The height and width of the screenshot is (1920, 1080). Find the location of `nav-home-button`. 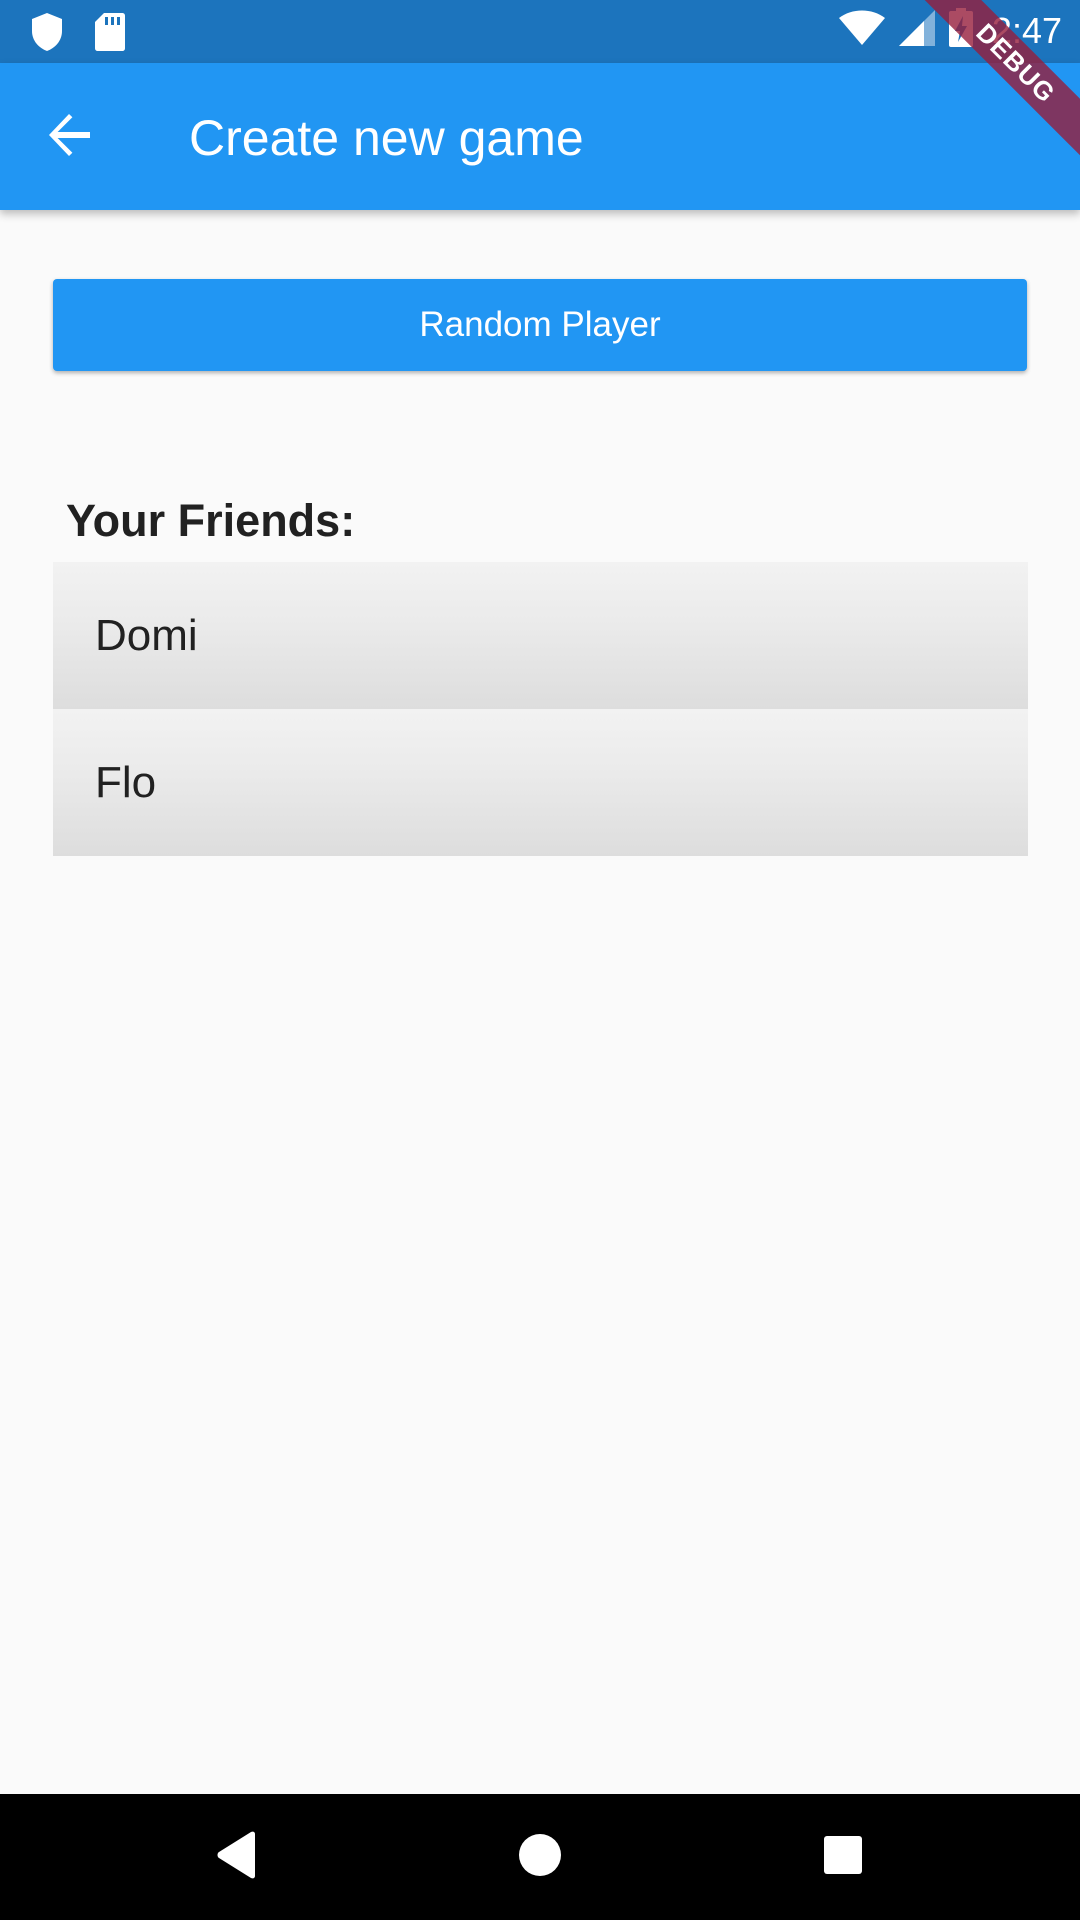

nav-home-button is located at coordinates (540, 1857).